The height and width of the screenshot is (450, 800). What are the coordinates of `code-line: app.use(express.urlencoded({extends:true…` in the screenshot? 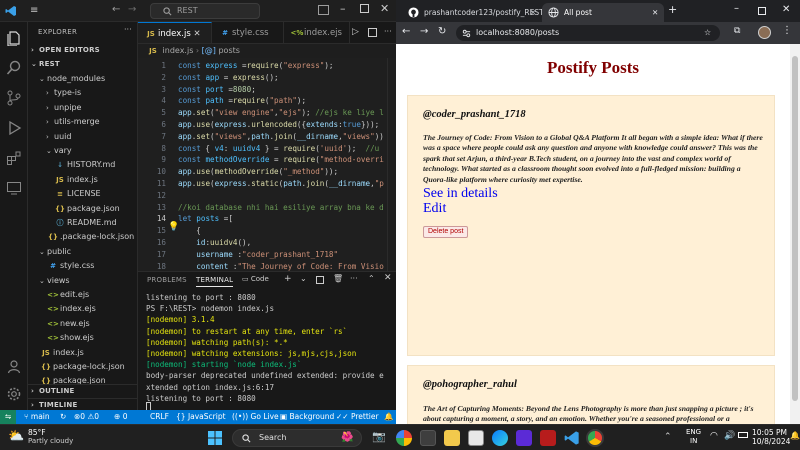 It's located at (278, 125).